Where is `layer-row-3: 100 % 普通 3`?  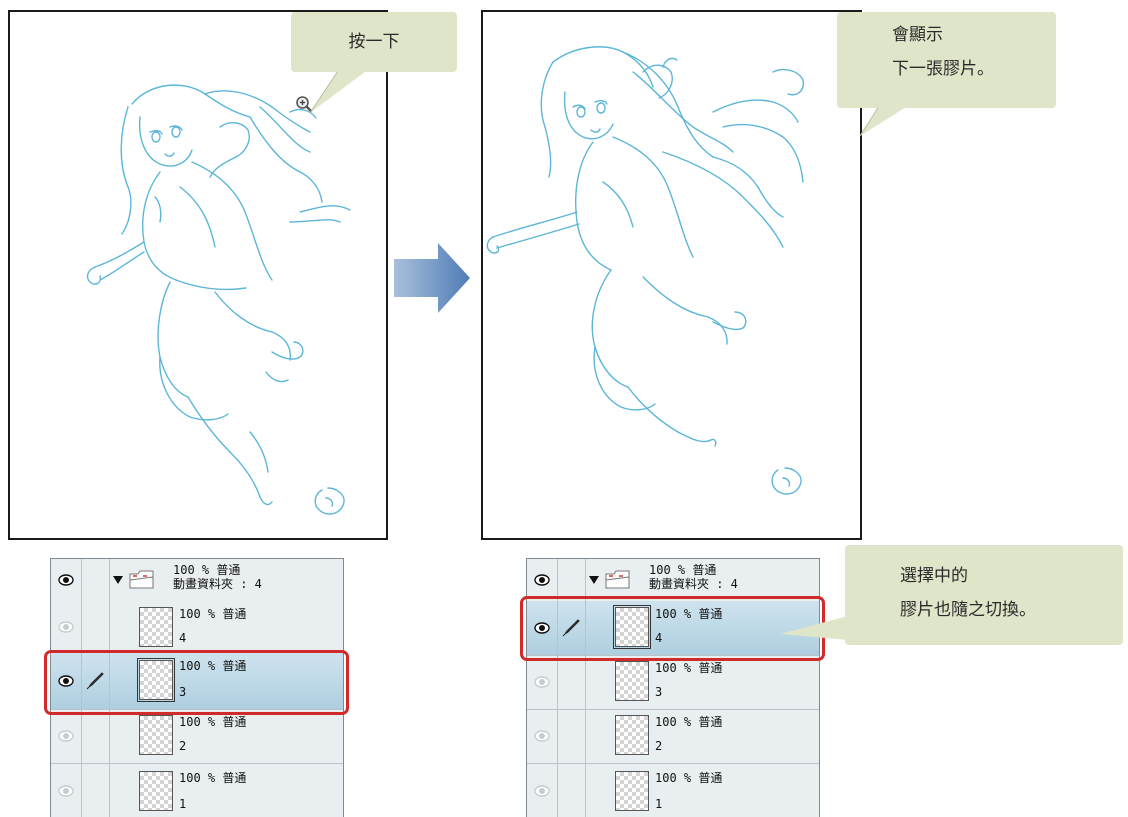 layer-row-3: 100 % 普通 3 is located at coordinates (673, 682).